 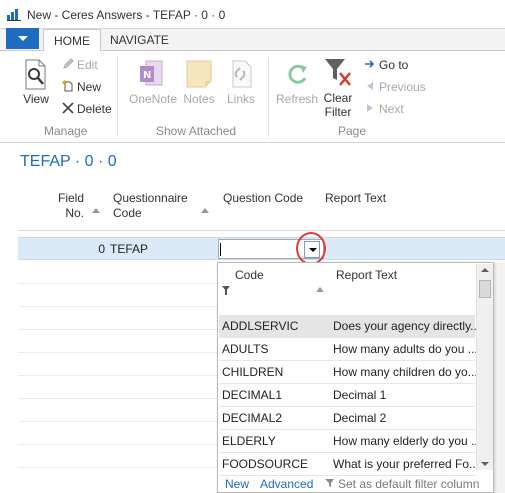 I want to click on links-button: Links, so click(x=241, y=82).